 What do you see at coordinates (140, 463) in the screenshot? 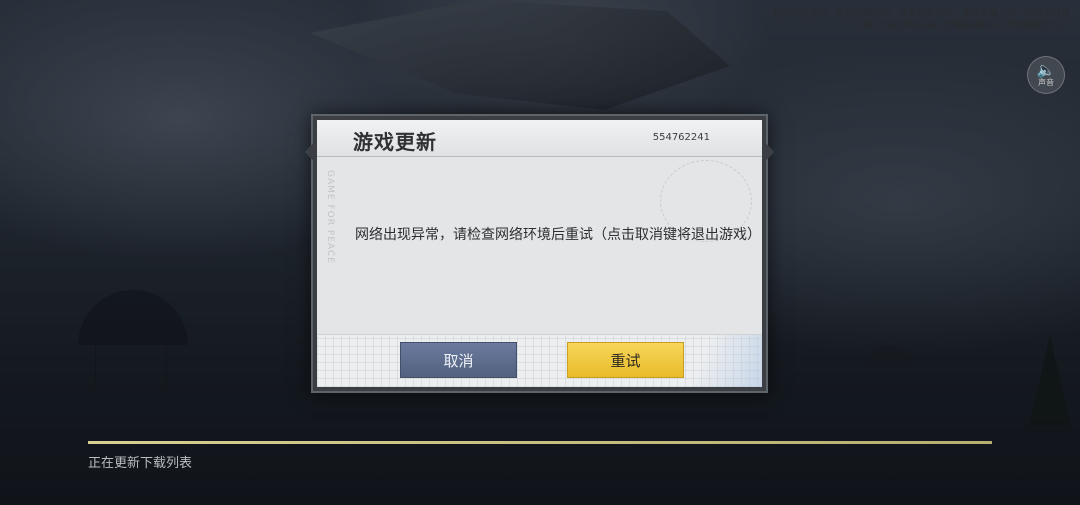
I see `loading-status-text: 正在更新下载列表` at bounding box center [140, 463].